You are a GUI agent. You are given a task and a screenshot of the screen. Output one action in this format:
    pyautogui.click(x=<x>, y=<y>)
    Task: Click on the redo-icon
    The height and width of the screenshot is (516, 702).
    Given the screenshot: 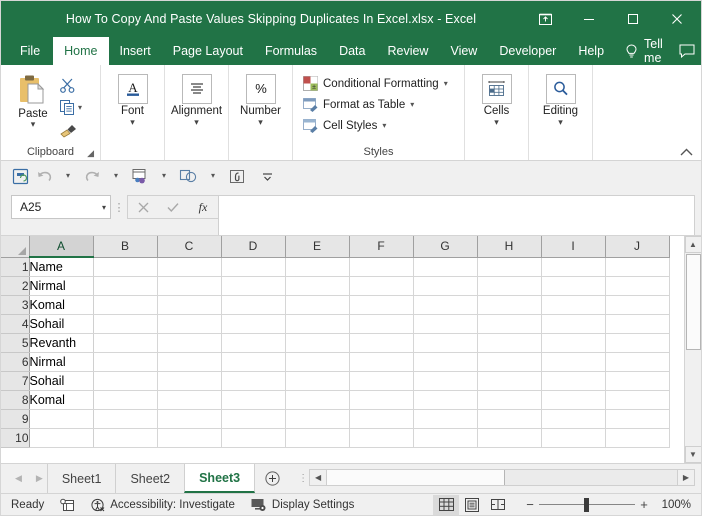 What is the action you would take?
    pyautogui.click(x=92, y=176)
    